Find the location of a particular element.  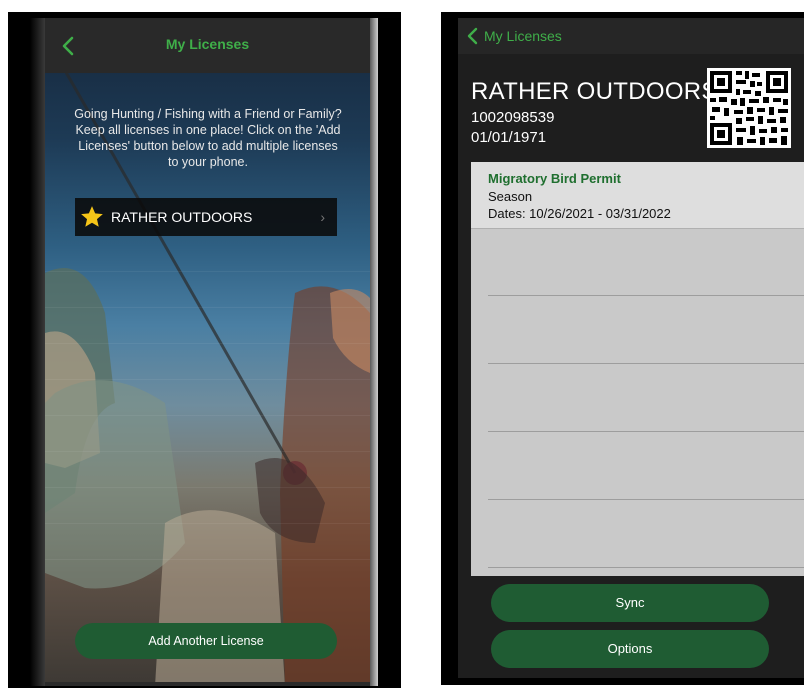

license-holder-header: RATHER OUTDOORS 1002098539 01/01/1971 is located at coordinates (631, 108).